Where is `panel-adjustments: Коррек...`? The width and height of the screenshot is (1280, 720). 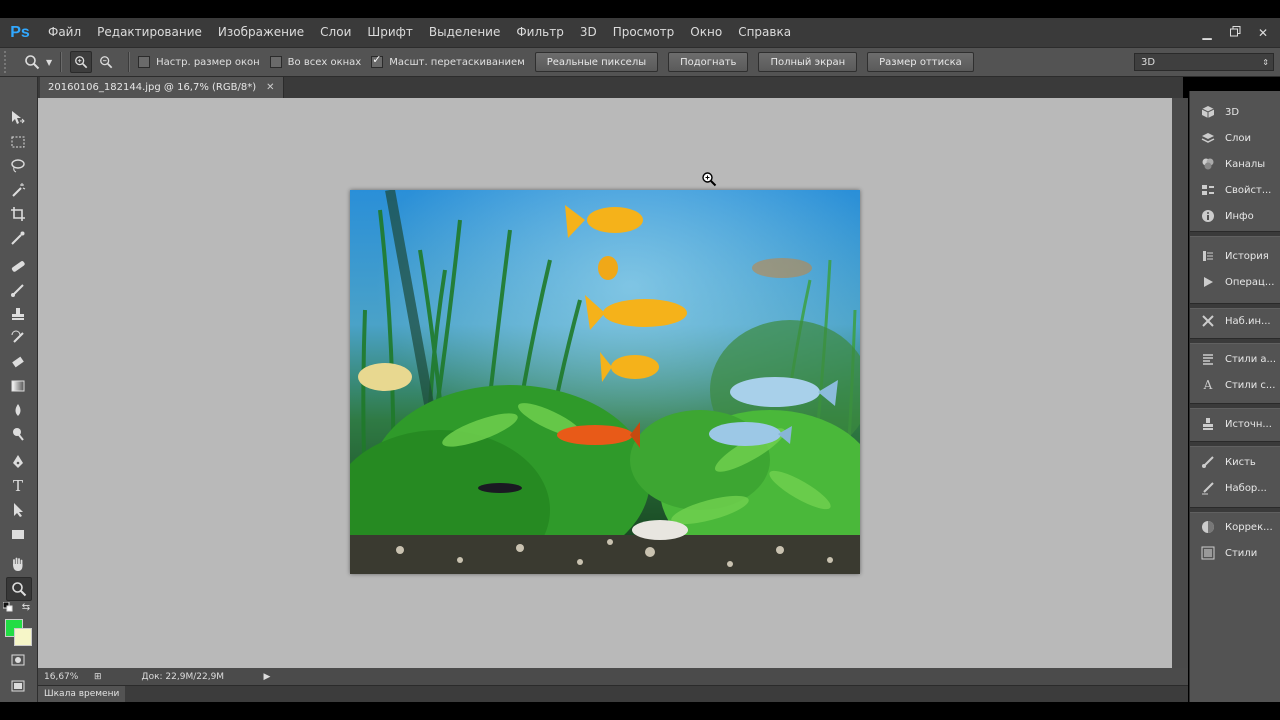 panel-adjustments: Коррек... is located at coordinates (1235, 527).